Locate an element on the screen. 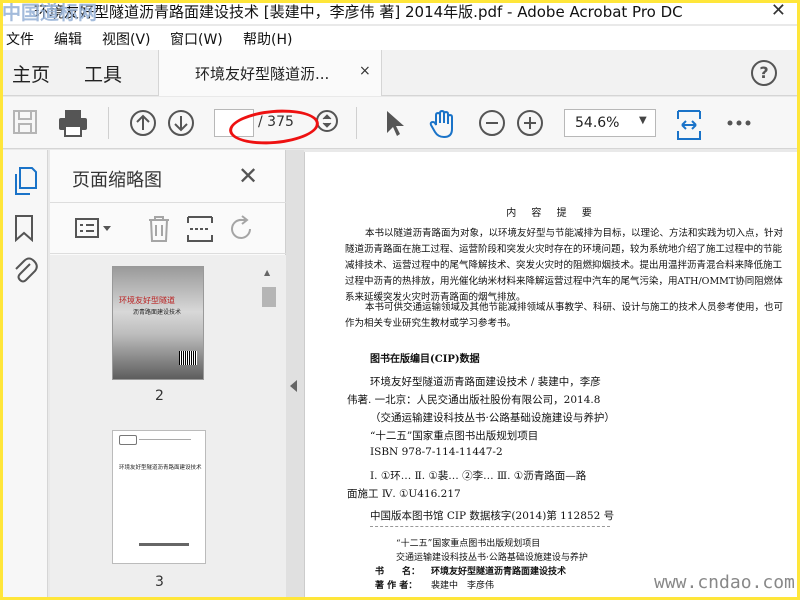 The height and width of the screenshot is (600, 800). menu-bar: 文件 编辑 视图(V) 窗口(W) 帮助(H) is located at coordinates (400, 38).